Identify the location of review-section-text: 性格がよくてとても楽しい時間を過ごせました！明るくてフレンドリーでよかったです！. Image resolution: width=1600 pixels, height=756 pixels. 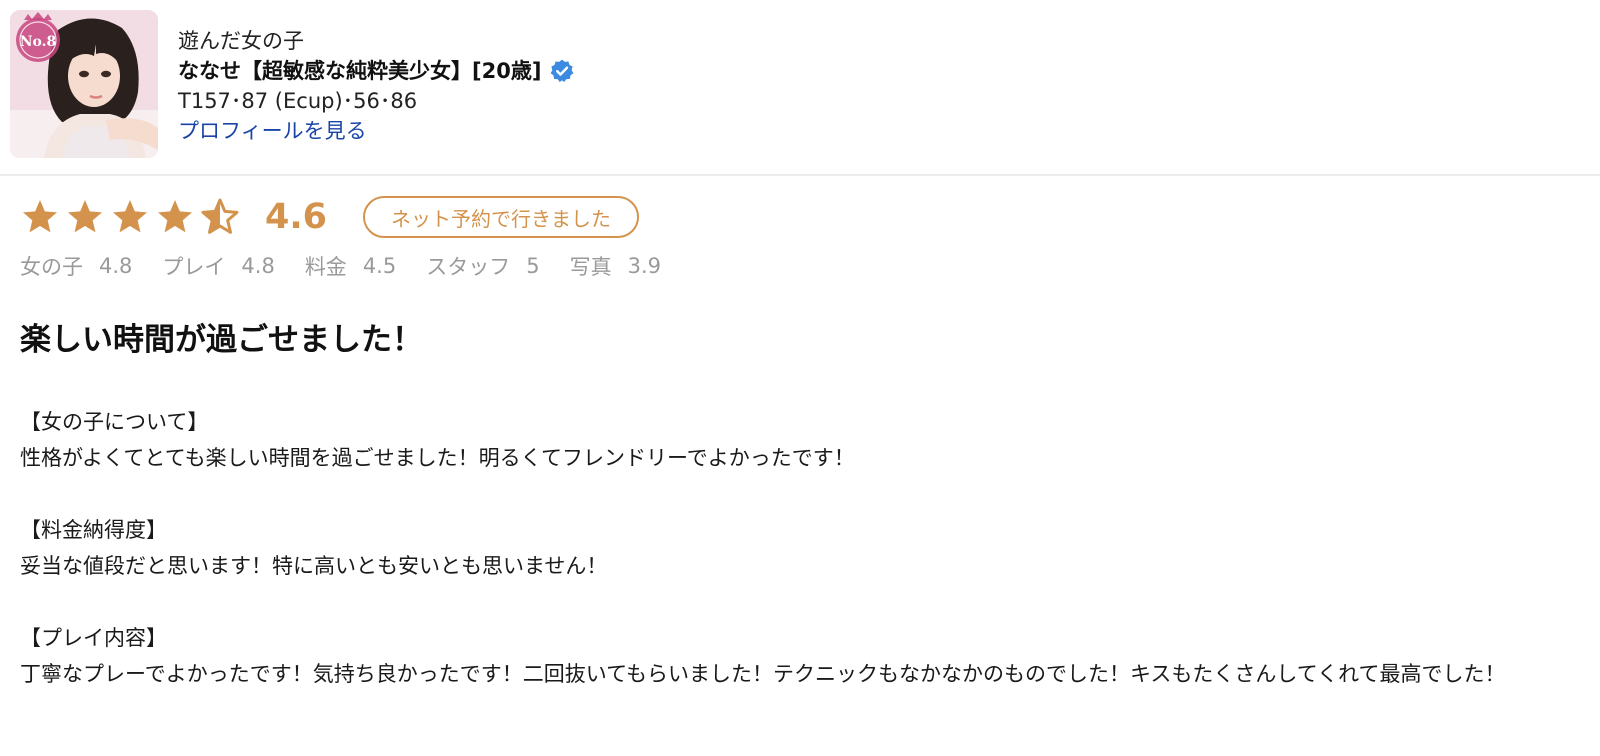
(437, 458).